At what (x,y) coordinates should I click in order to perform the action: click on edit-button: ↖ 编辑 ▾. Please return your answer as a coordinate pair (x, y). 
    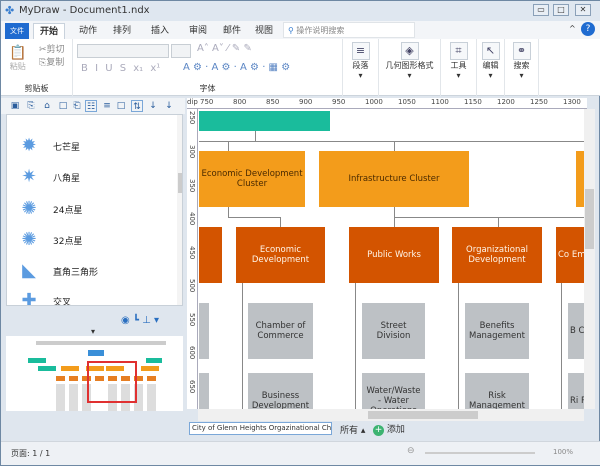
    Looking at the image, I should click on (491, 67).